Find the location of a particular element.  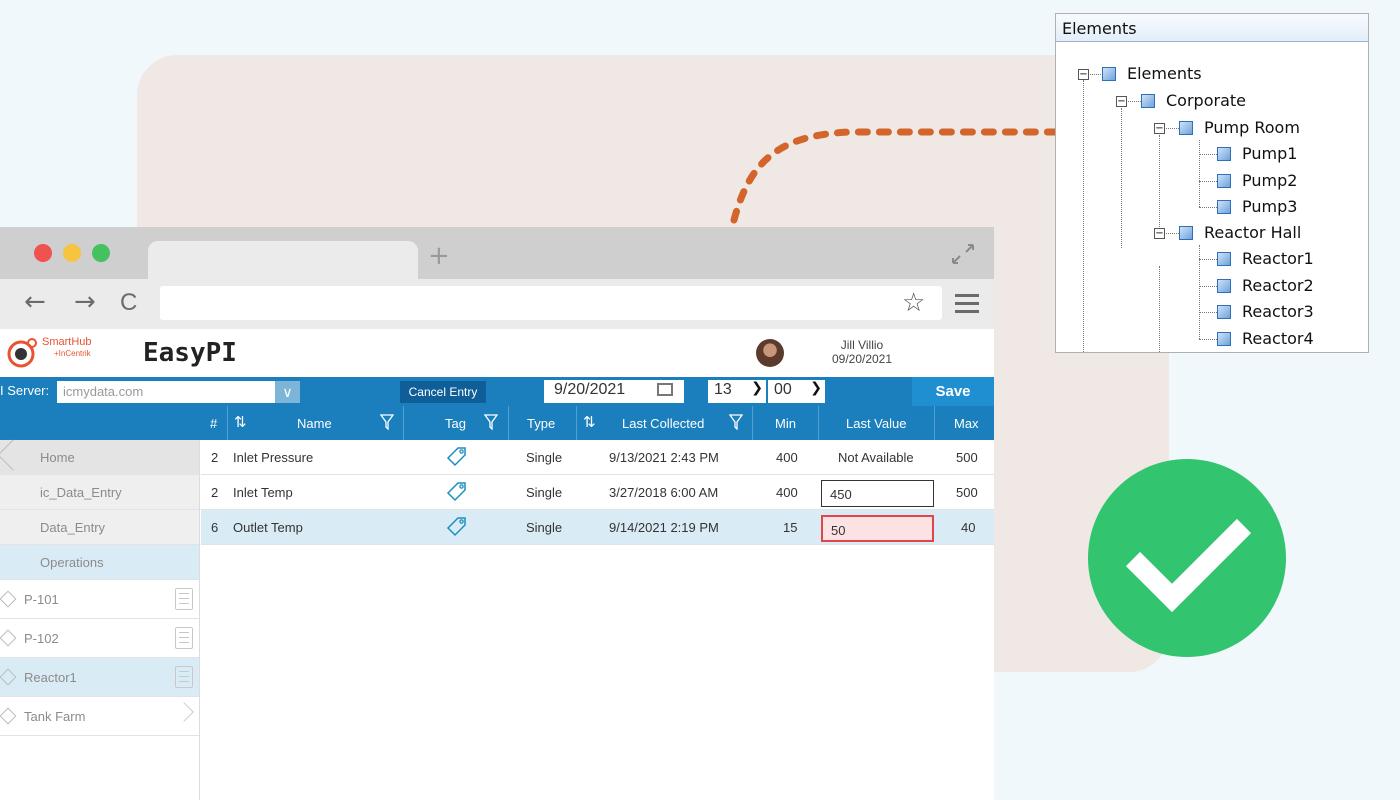

server-dropdown-chevron-icon: ∨ is located at coordinates (287, 392).